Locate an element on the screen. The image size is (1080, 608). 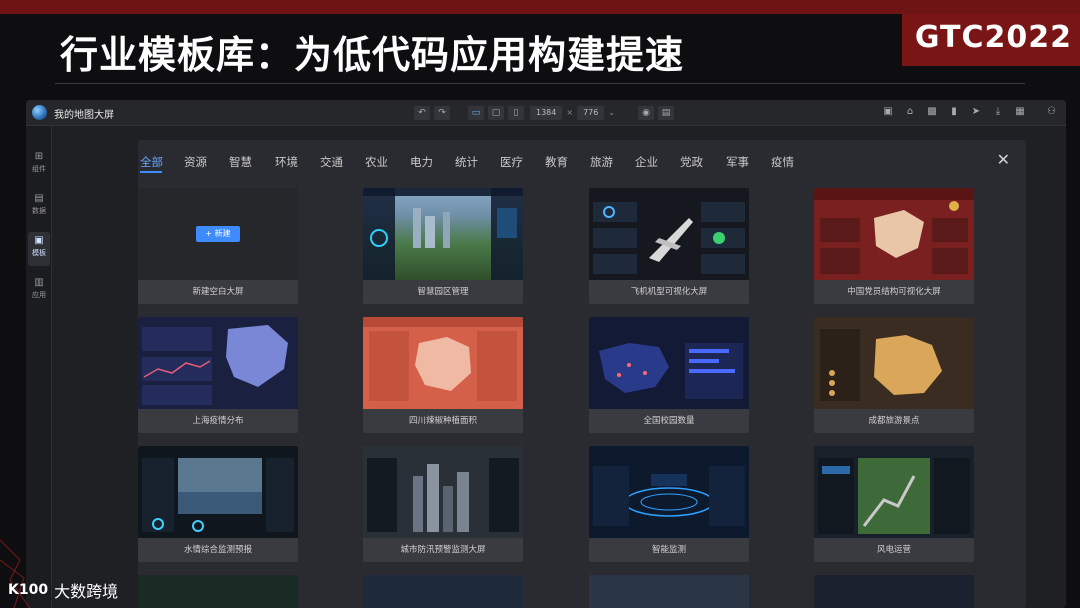
template-card-monitor: 智能监测 is located at coordinates (669, 504).